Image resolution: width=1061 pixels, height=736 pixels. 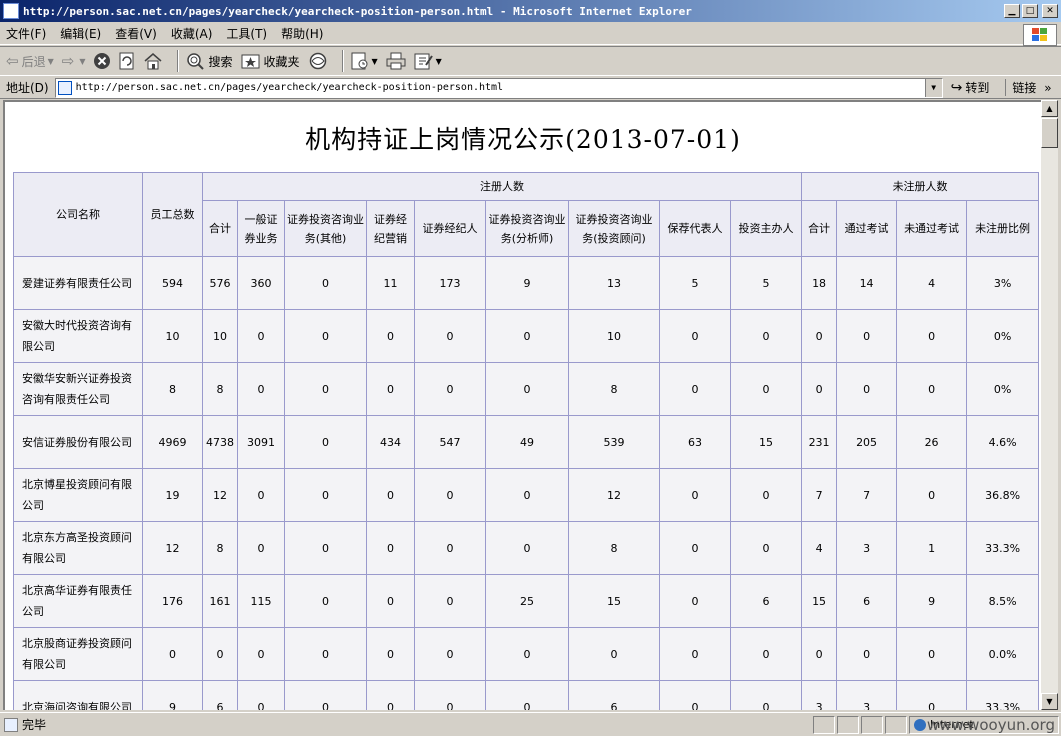 I want to click on print-button, so click(x=396, y=61).